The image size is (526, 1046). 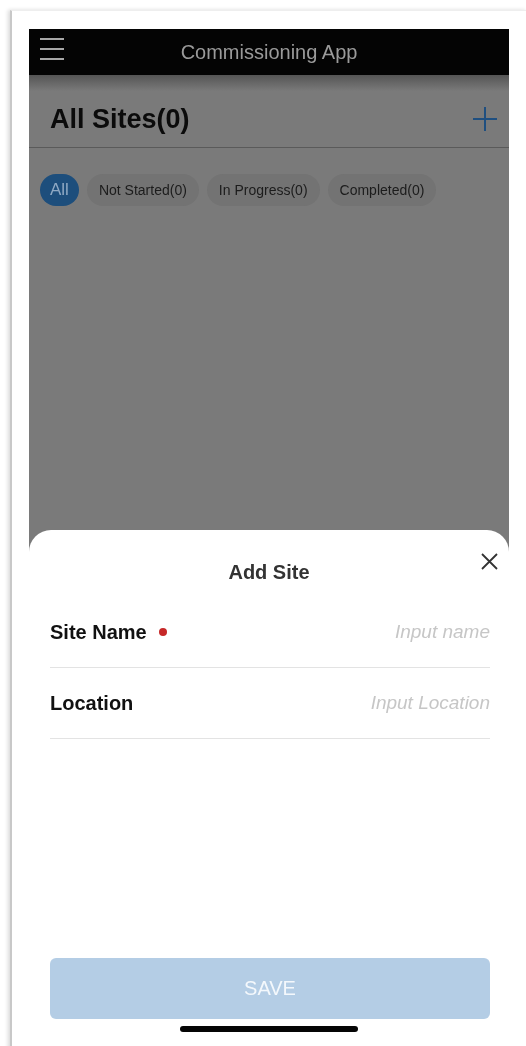 I want to click on input-field: Input name, so click(x=390, y=632).